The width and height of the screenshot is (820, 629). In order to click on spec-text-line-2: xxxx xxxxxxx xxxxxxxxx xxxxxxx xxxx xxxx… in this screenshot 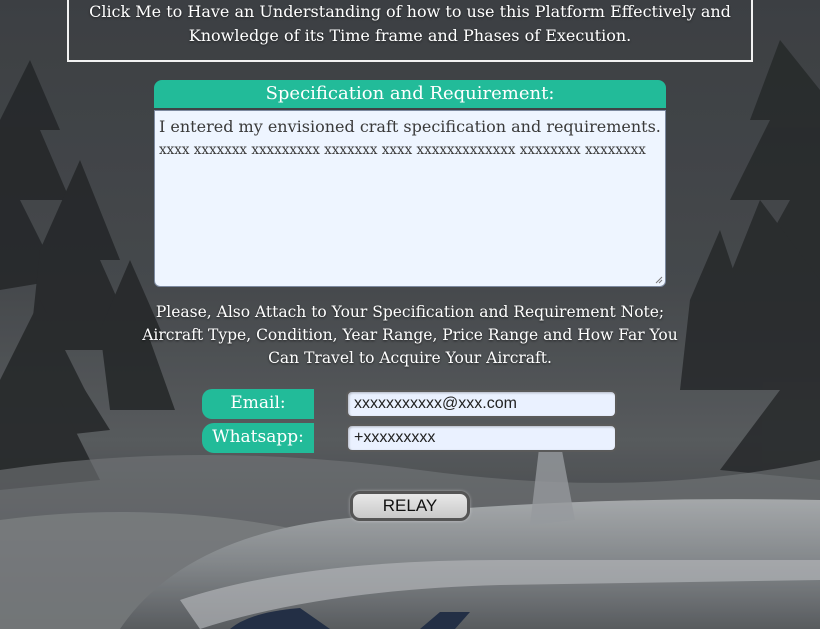, I will do `click(402, 150)`.